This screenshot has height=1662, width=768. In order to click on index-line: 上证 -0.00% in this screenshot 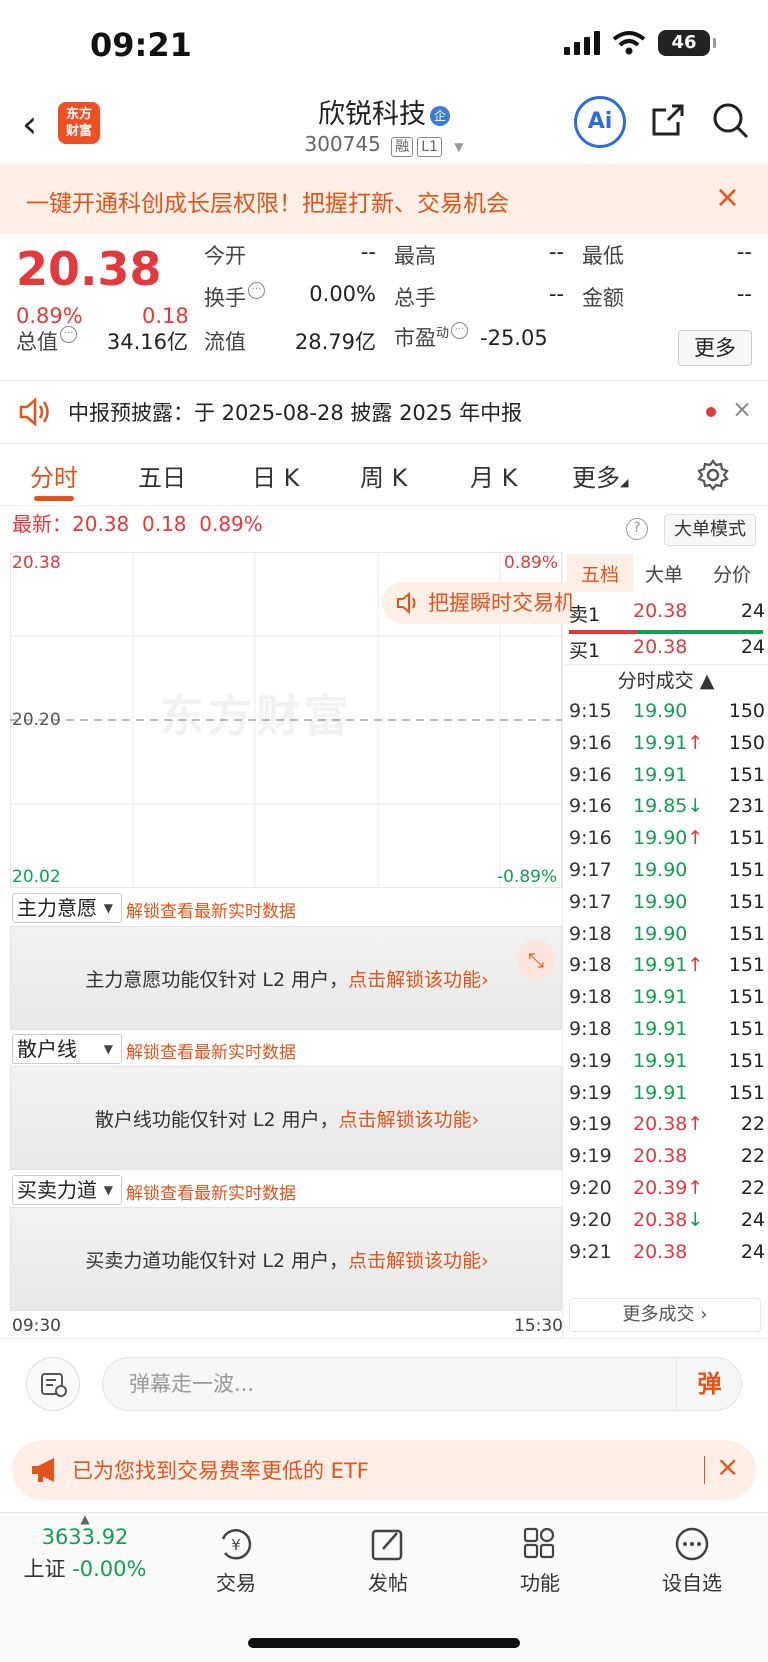, I will do `click(85, 1569)`.